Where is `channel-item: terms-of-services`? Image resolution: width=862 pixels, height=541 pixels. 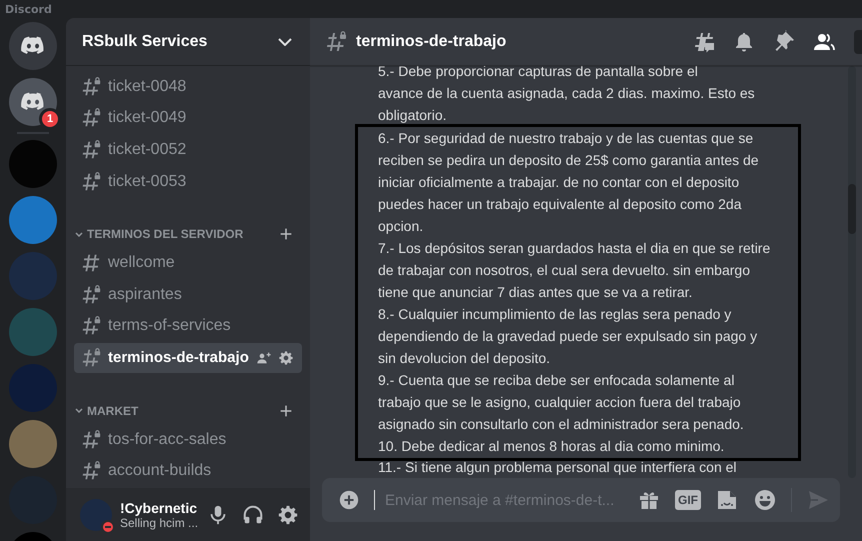 channel-item: terms-of-services is located at coordinates (188, 327).